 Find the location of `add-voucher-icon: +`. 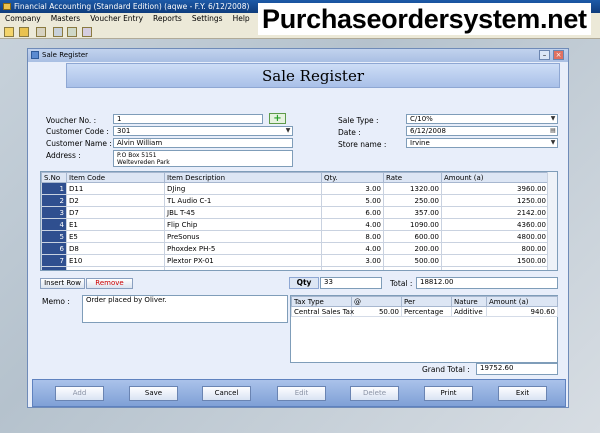

add-voucher-icon: + is located at coordinates (277, 118).